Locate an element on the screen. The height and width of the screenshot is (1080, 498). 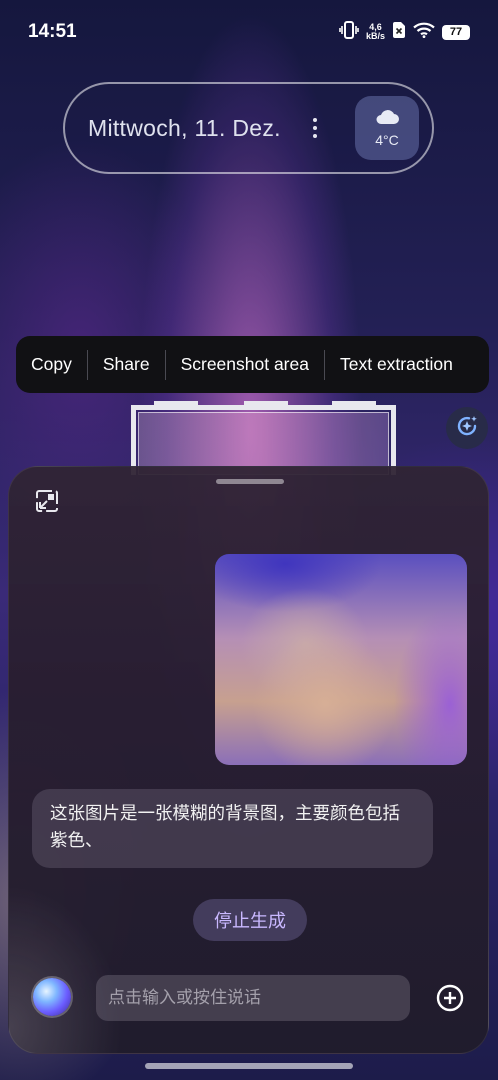
more-options-icon is located at coordinates (315, 128).